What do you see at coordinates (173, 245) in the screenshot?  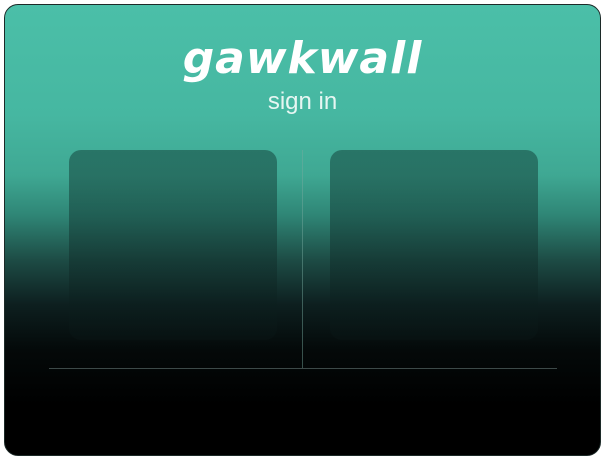 I see `sign-in-option-left` at bounding box center [173, 245].